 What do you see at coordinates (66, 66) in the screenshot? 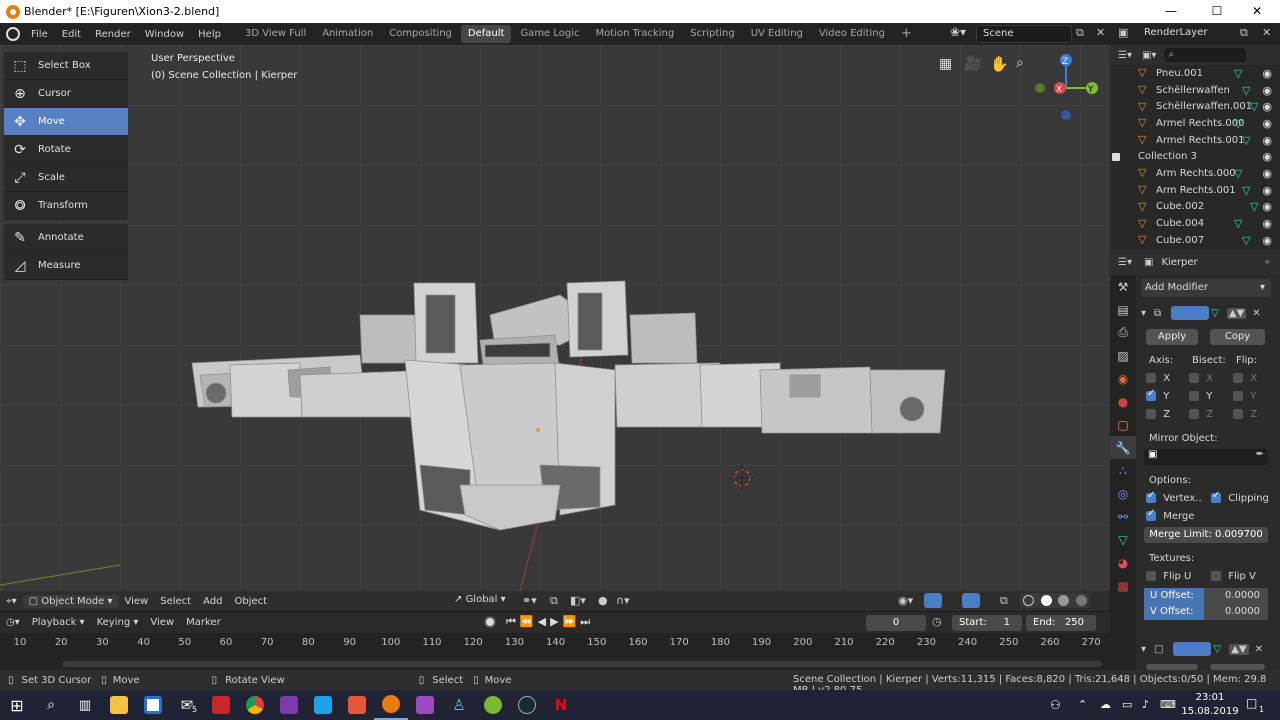
I see `tool-select-box: ⬚ Select Box` at bounding box center [66, 66].